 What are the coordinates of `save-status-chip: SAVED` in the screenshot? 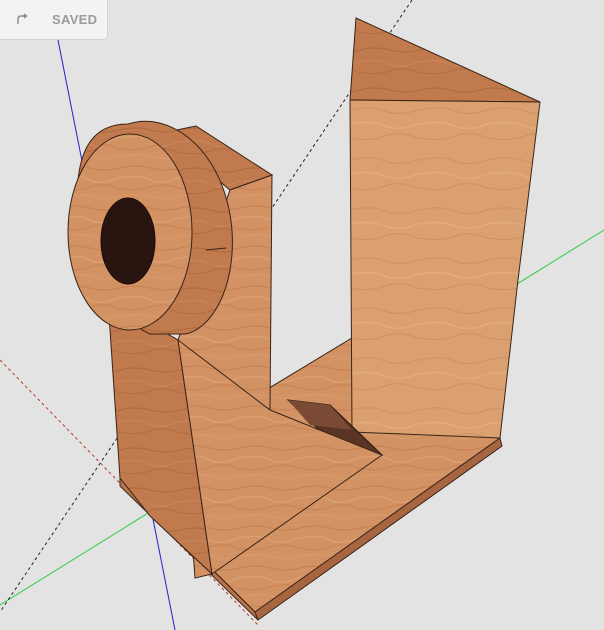 It's located at (54, 20).